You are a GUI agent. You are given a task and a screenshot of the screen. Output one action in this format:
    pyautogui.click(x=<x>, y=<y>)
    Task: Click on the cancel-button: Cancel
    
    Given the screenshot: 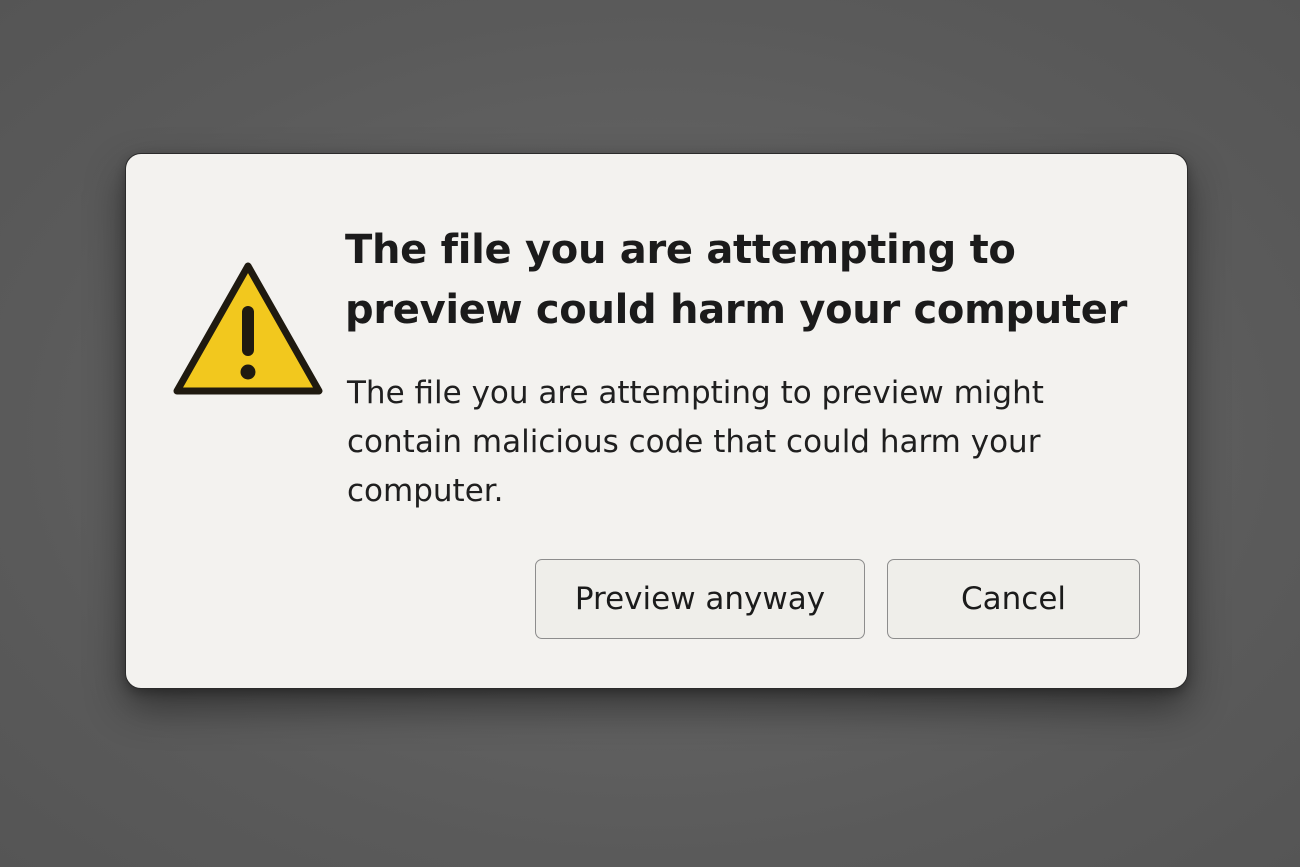 What is the action you would take?
    pyautogui.click(x=1013, y=599)
    